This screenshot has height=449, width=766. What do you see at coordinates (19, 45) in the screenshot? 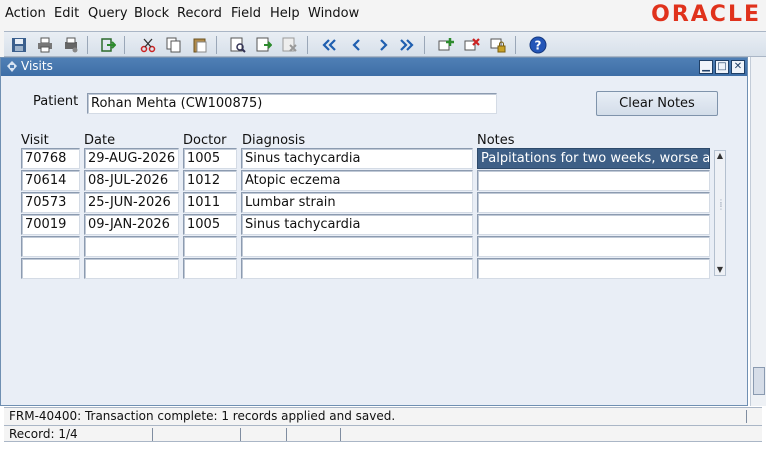
I see `save-icon` at bounding box center [19, 45].